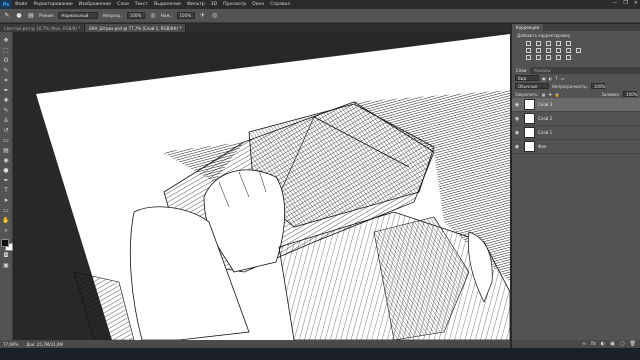 This screenshot has width=640, height=360. What do you see at coordinates (544, 78) in the screenshot?
I see `filter-pixel-icon: ▣` at bounding box center [544, 78].